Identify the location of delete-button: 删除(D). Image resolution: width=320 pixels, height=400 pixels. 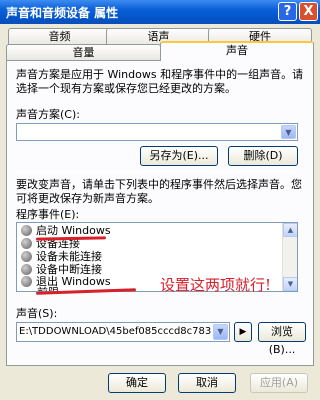
(263, 156).